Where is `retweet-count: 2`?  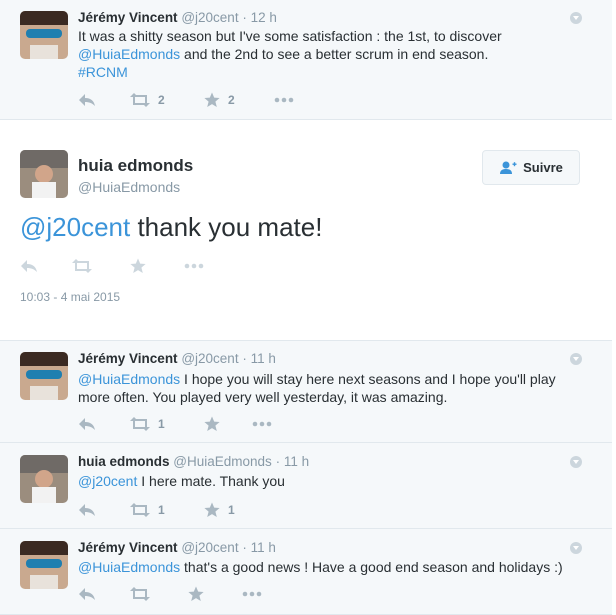
retweet-count: 2 is located at coordinates (161, 100).